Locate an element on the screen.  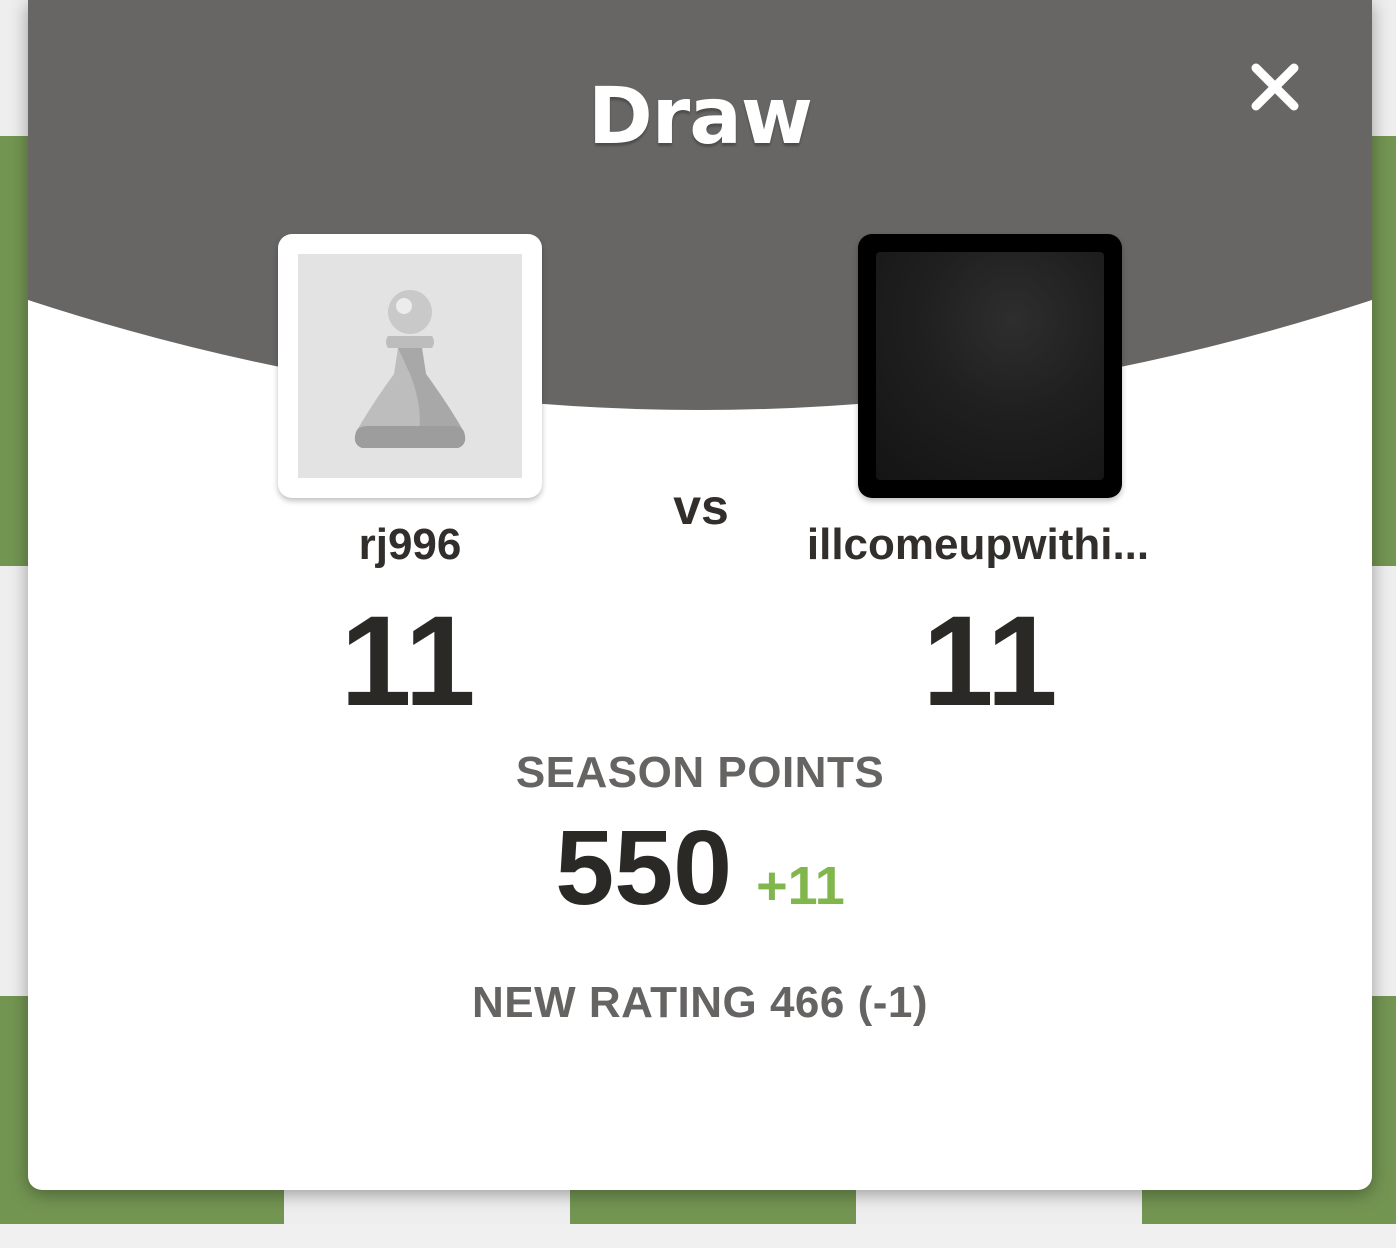
player-avatar-right is located at coordinates (990, 366).